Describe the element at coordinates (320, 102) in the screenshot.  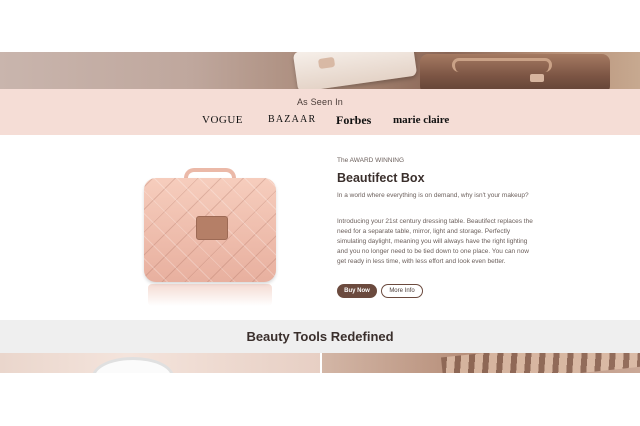
I see `as-seen-in-title: As Seen In` at that location.